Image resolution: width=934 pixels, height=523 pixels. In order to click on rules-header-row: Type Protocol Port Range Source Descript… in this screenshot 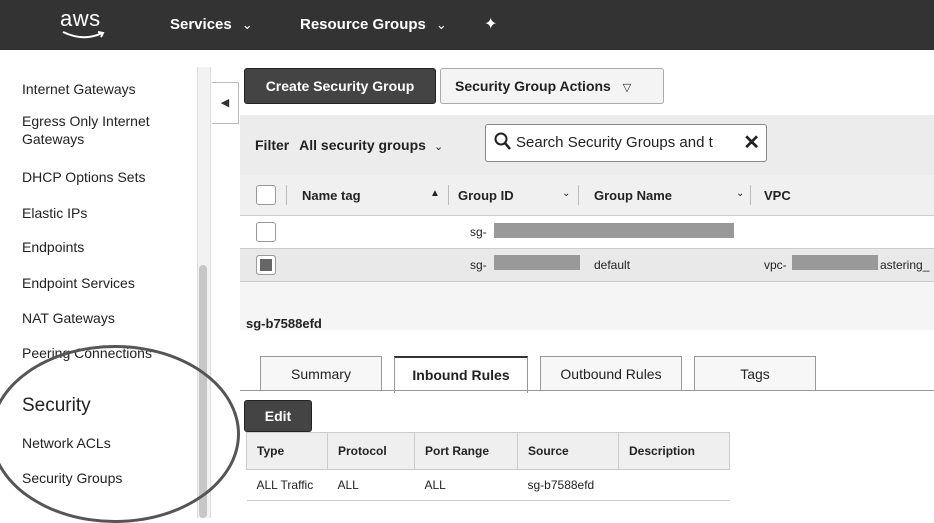, I will do `click(488, 451)`.